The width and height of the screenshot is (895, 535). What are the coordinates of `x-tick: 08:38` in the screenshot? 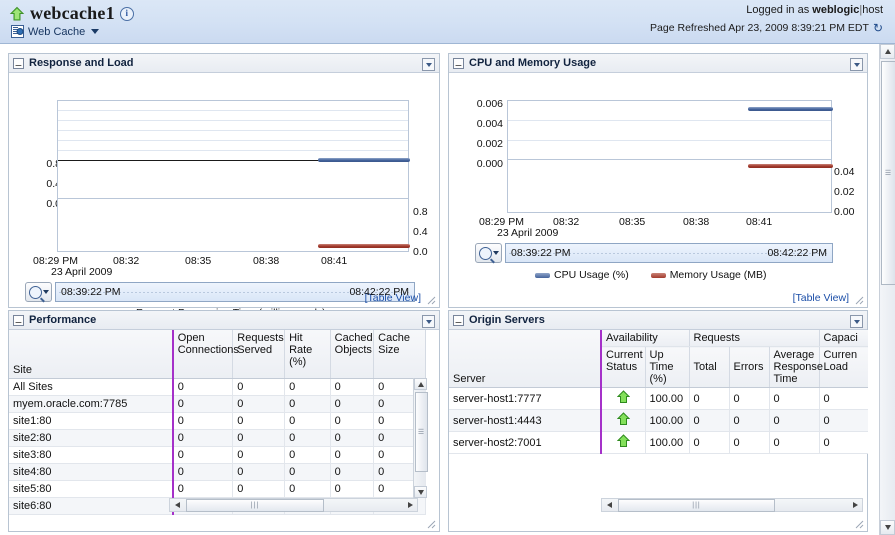 It's located at (266, 261).